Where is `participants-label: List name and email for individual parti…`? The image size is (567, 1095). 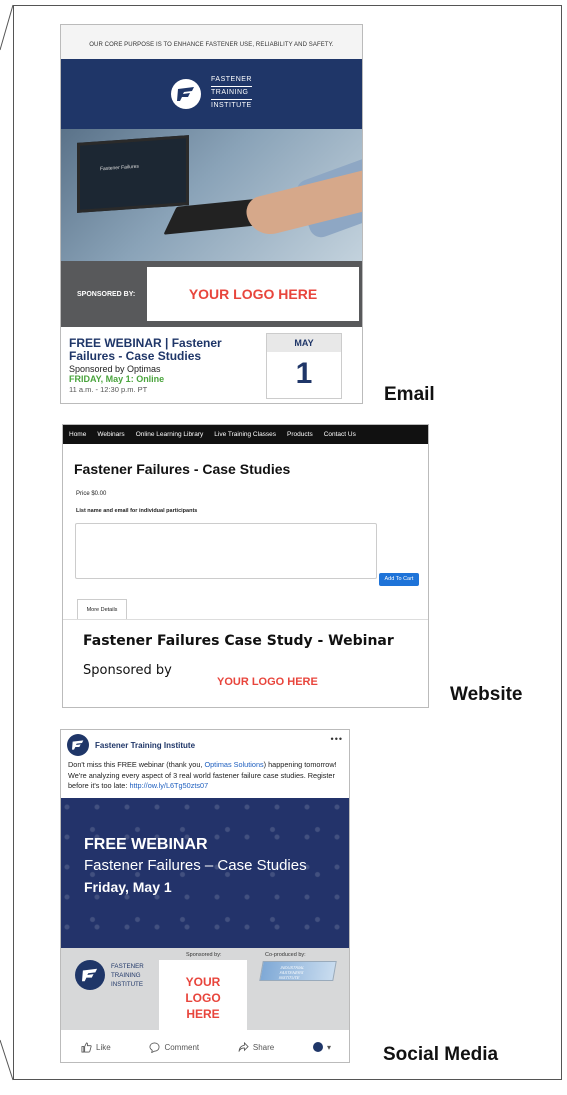 participants-label: List name and email for individual parti… is located at coordinates (137, 511).